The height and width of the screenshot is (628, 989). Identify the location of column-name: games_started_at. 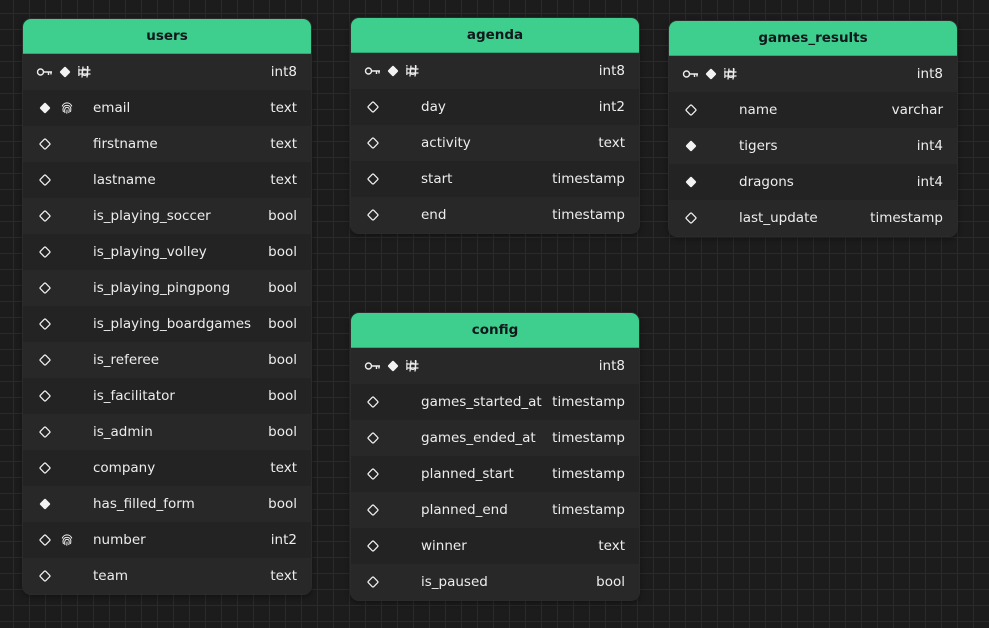
(481, 402).